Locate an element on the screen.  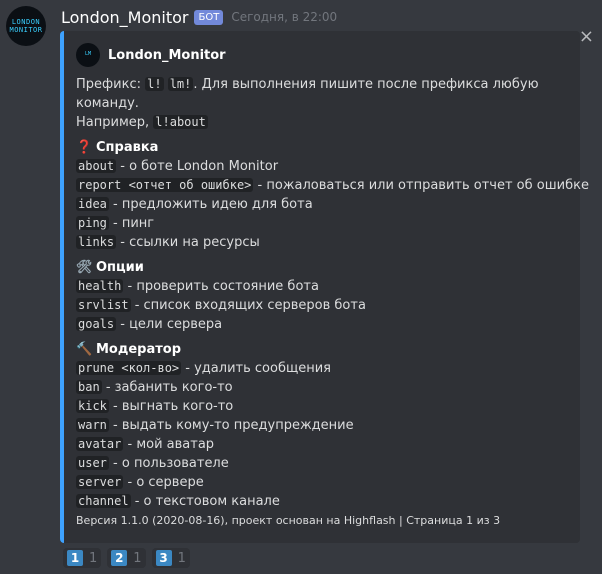
message-header: London_Monitor БОТ Сегодня, в 22:00 is located at coordinates (199, 17).